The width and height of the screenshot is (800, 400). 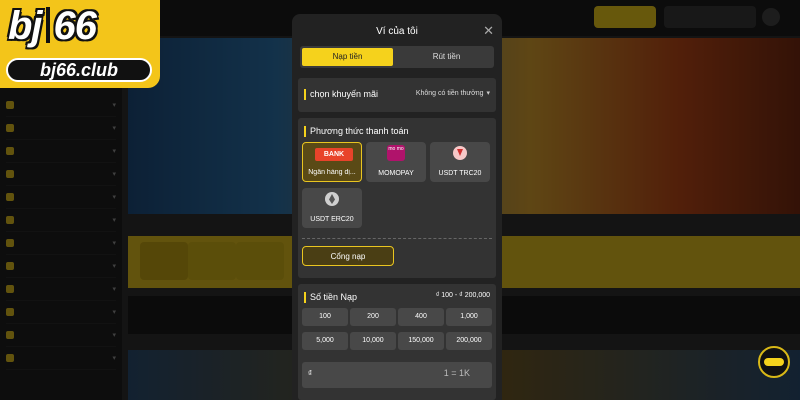 I want to click on support-badge, so click(x=774, y=362).